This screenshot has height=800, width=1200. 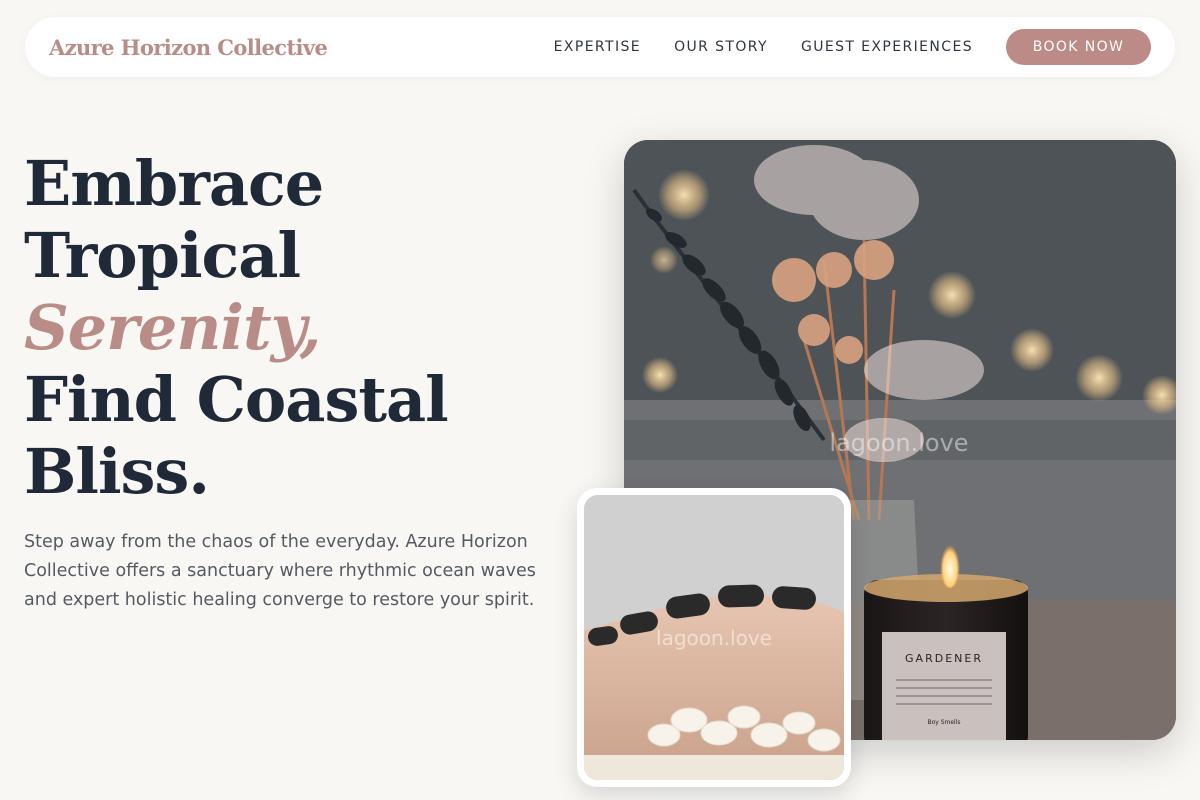 What do you see at coordinates (1078, 47) in the screenshot?
I see `book-now-button: BOOK NOW` at bounding box center [1078, 47].